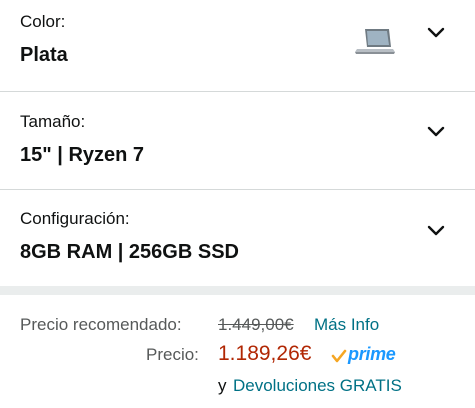  What do you see at coordinates (43, 21) in the screenshot?
I see `color-label: Color:` at bounding box center [43, 21].